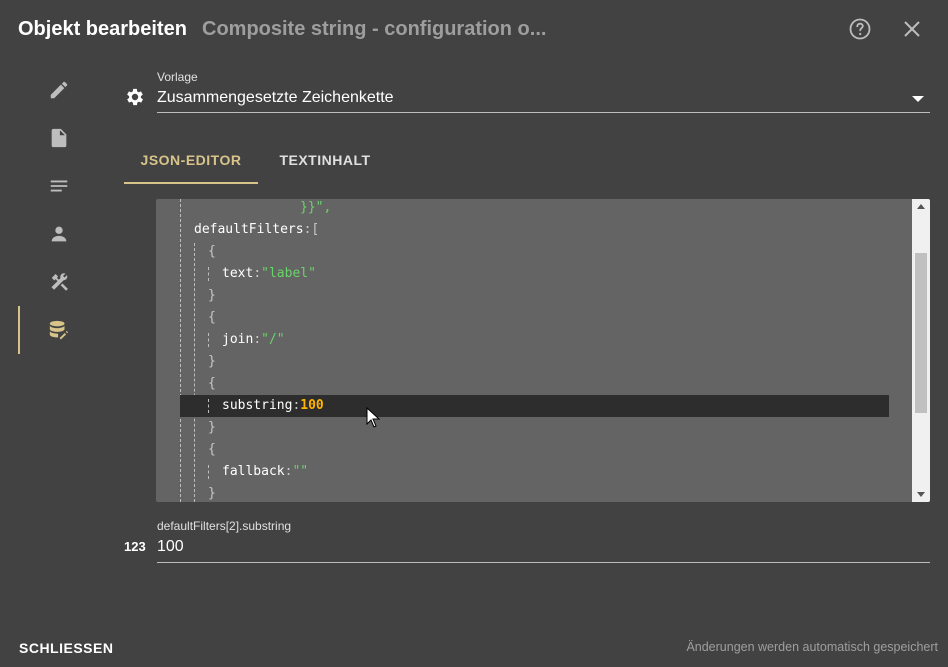 This screenshot has height=667, width=948. Describe the element at coordinates (249, 229) in the screenshot. I see `code-key: defaultFilters` at that location.